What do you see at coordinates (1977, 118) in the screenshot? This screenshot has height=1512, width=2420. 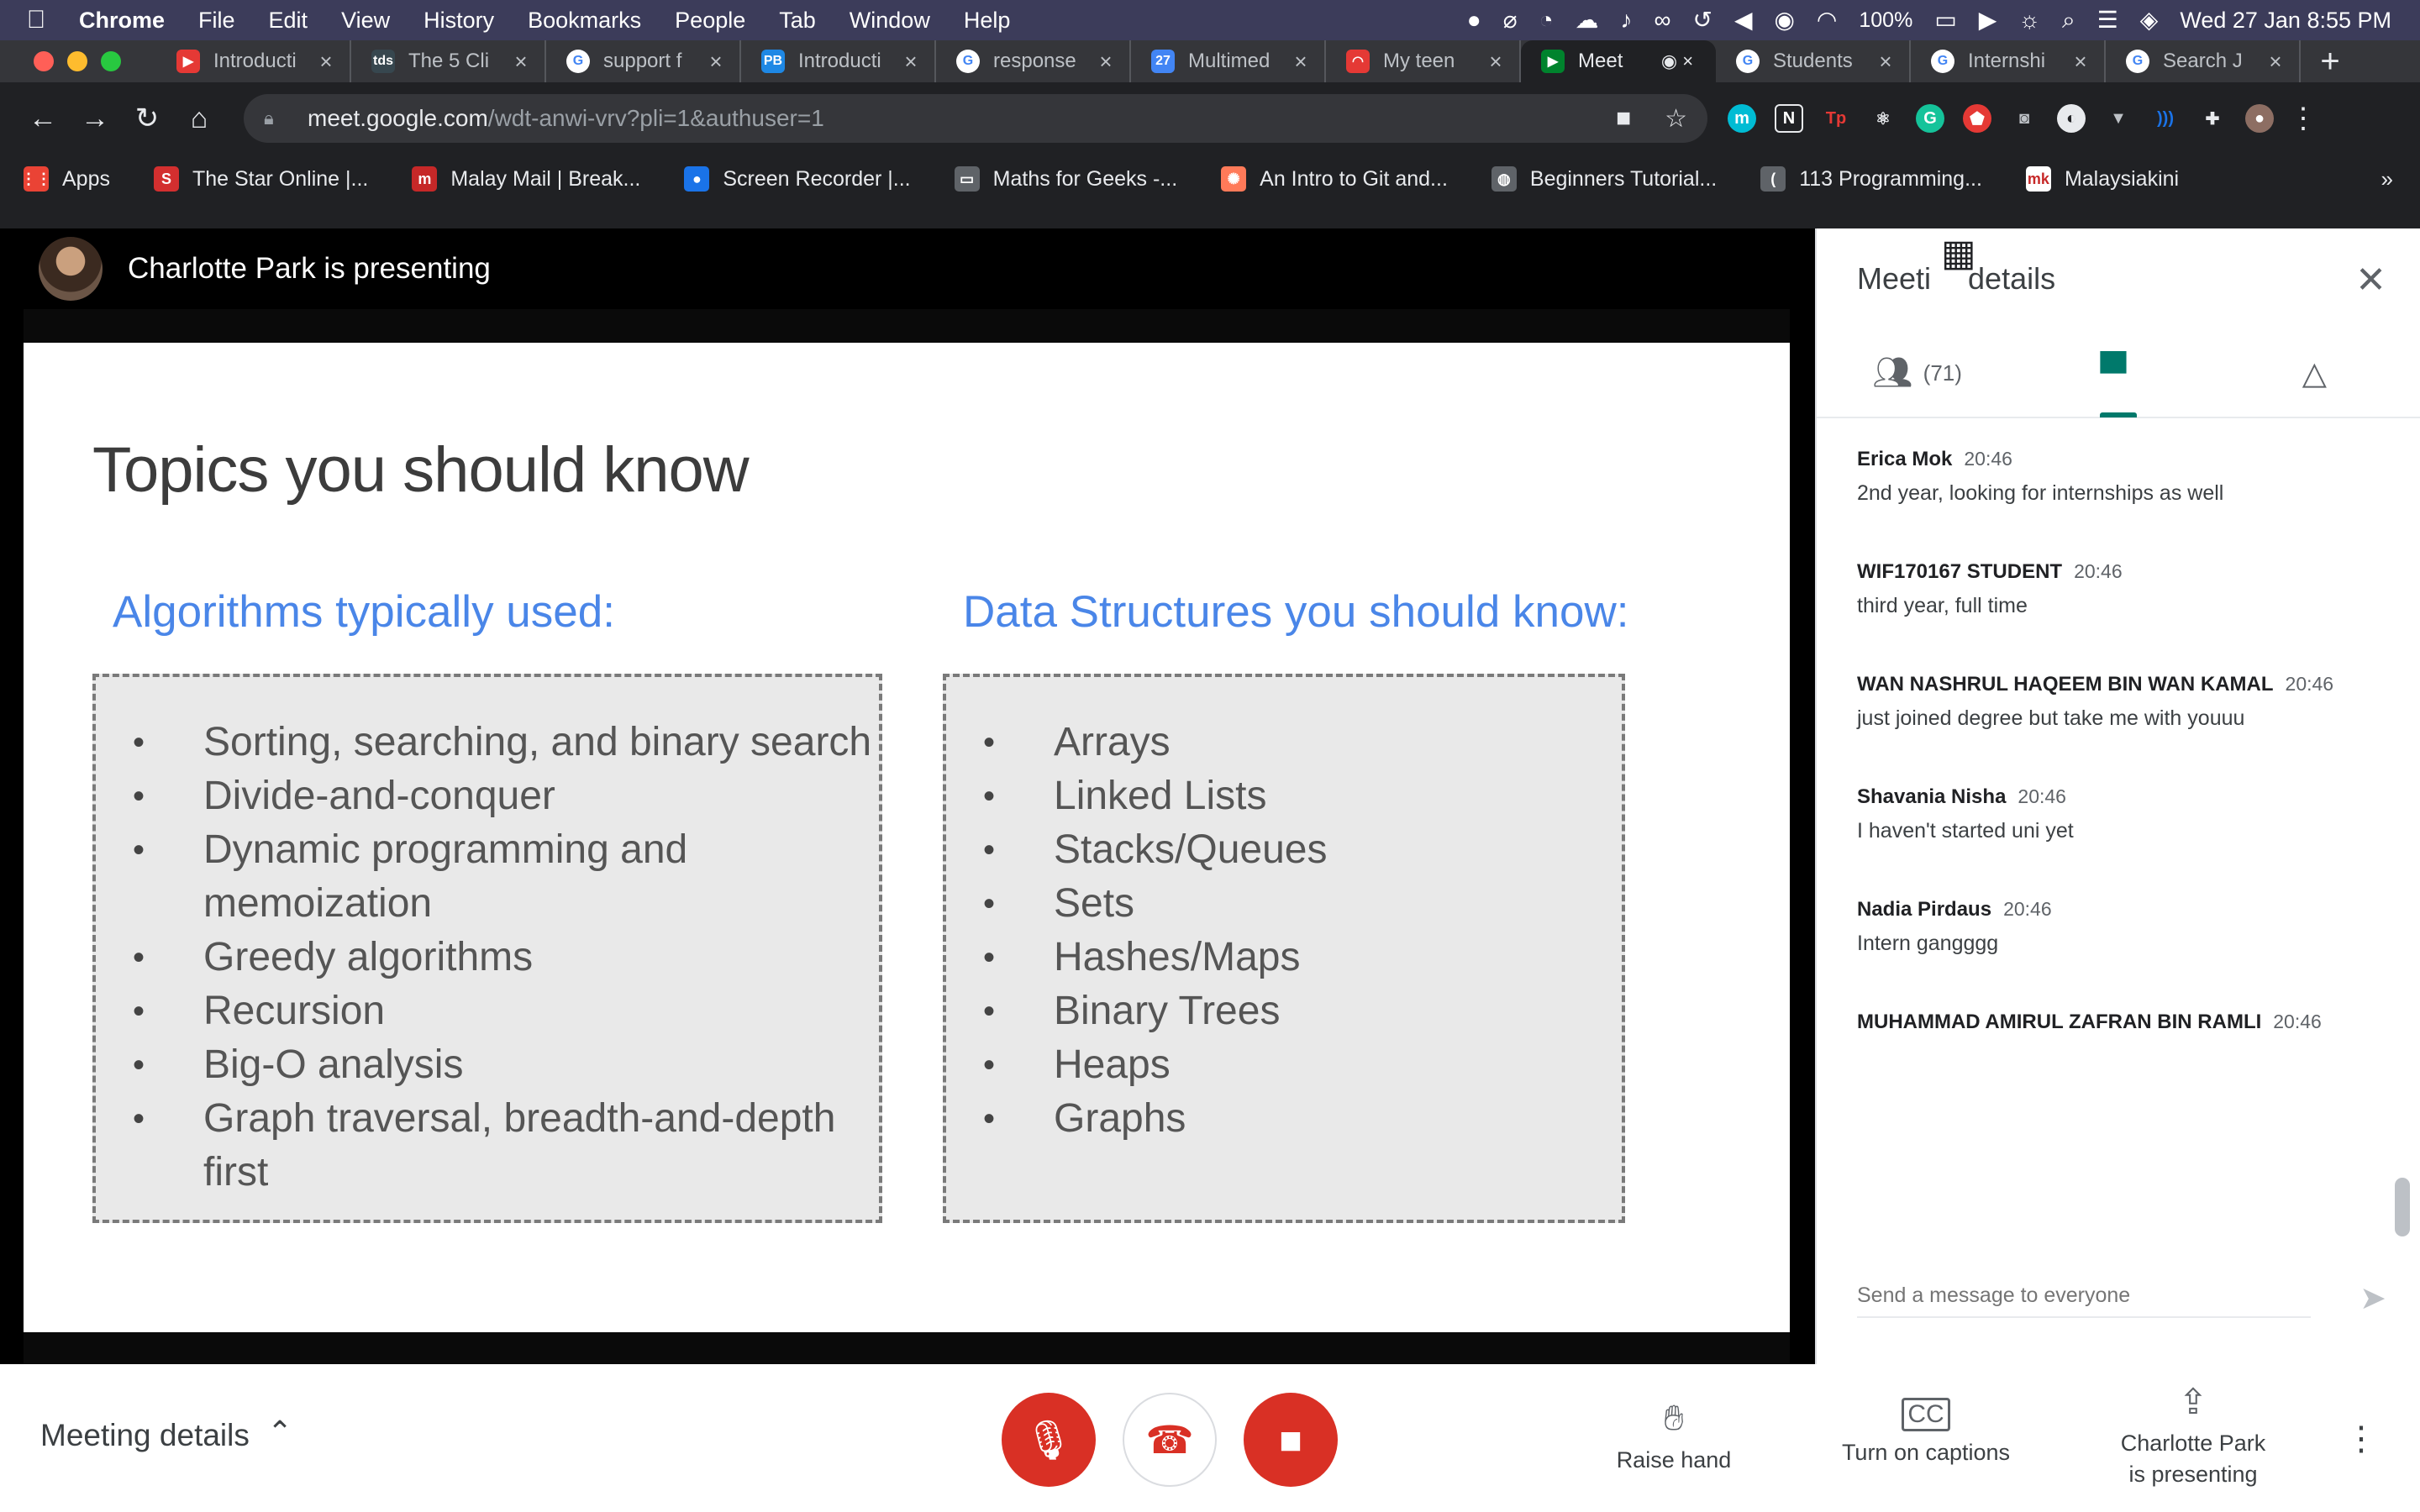 I see `shield-extension-icon: ⬟` at bounding box center [1977, 118].